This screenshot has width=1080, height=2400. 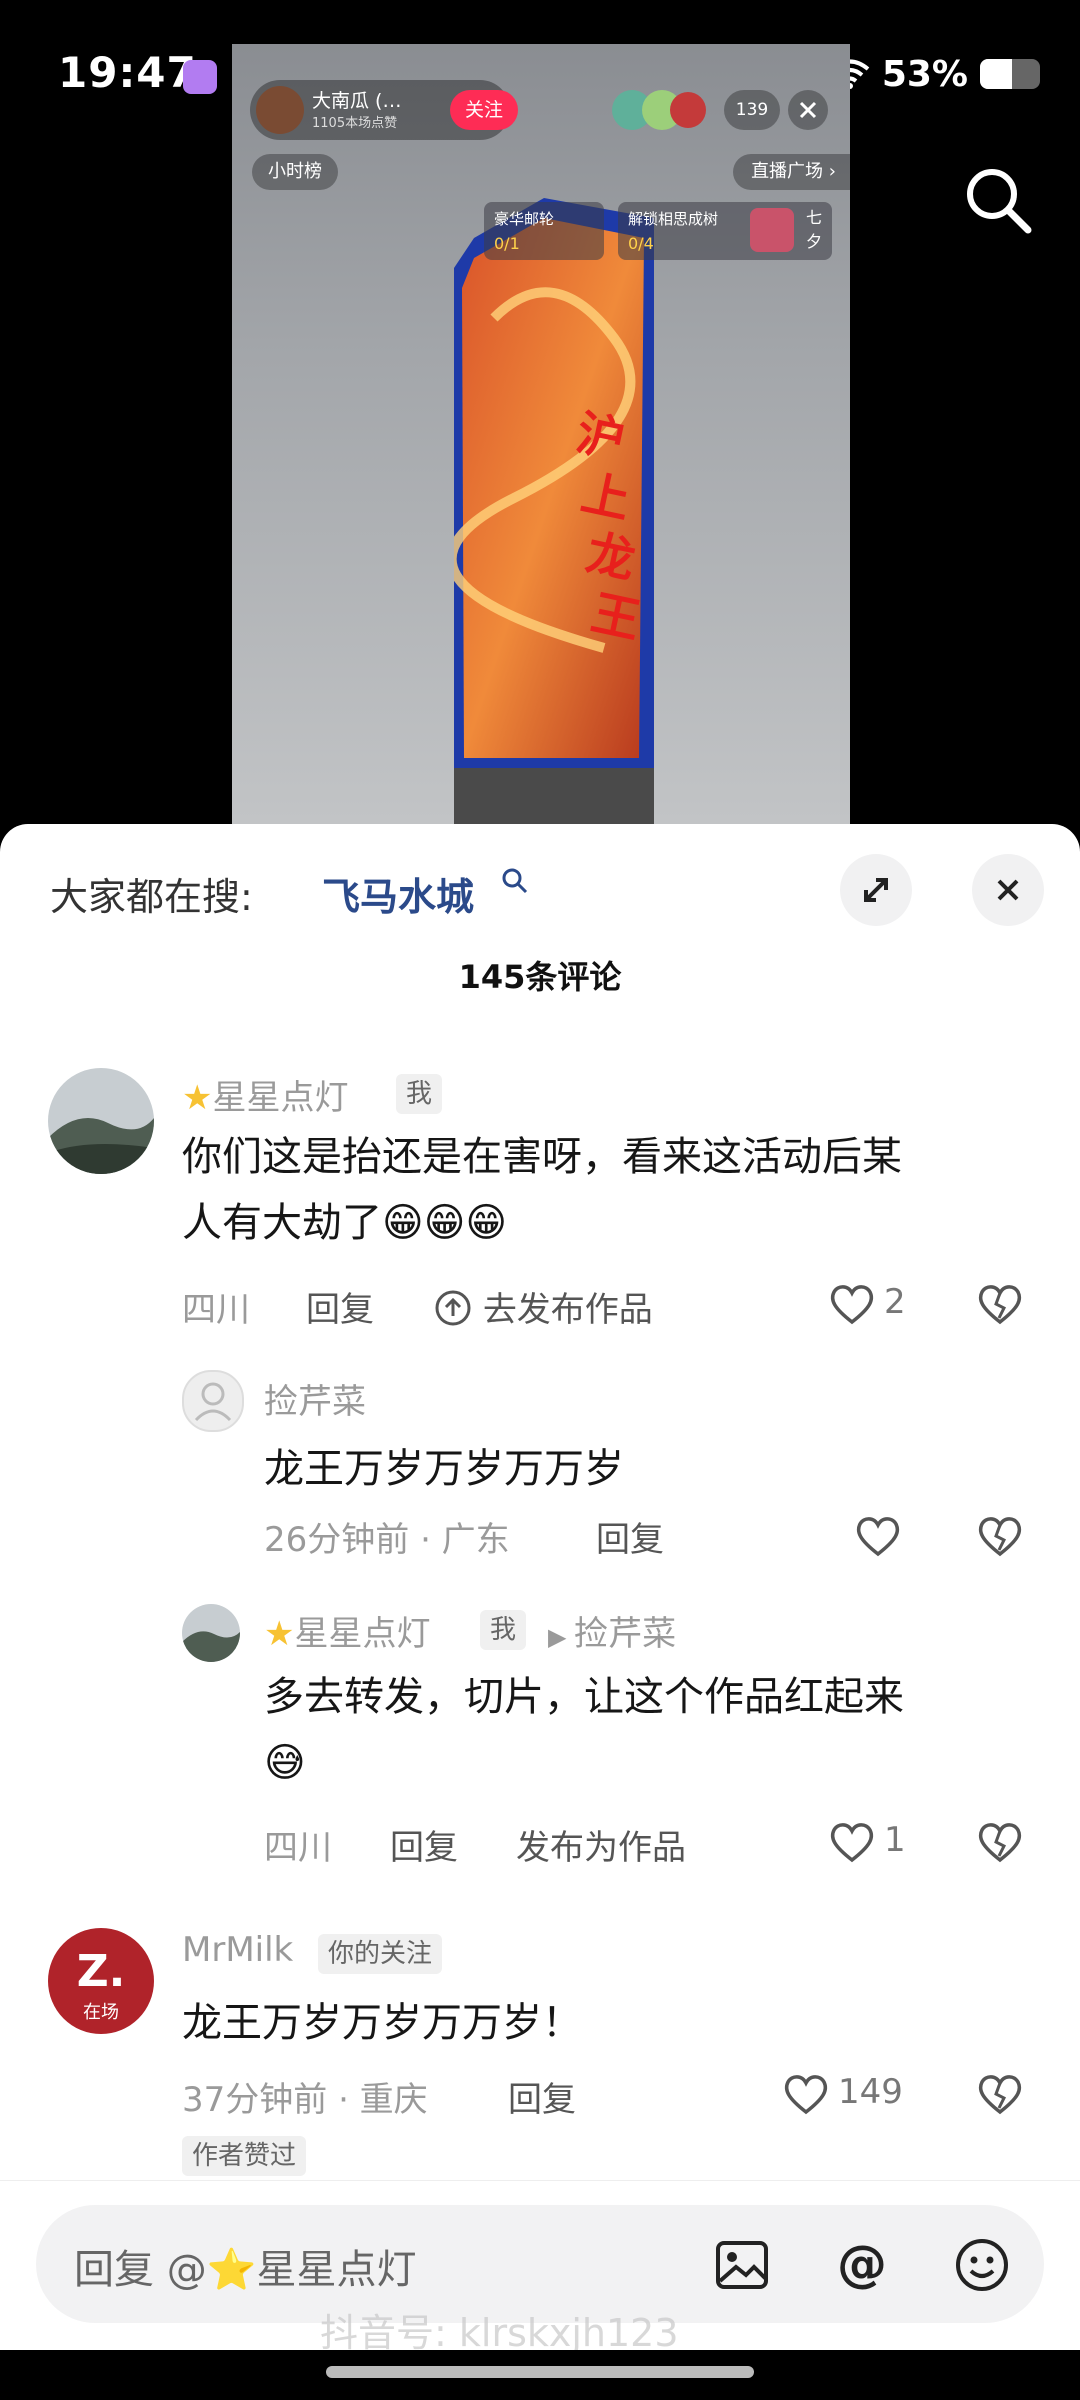 What do you see at coordinates (484, 110) in the screenshot?
I see `follow-button: 关注` at bounding box center [484, 110].